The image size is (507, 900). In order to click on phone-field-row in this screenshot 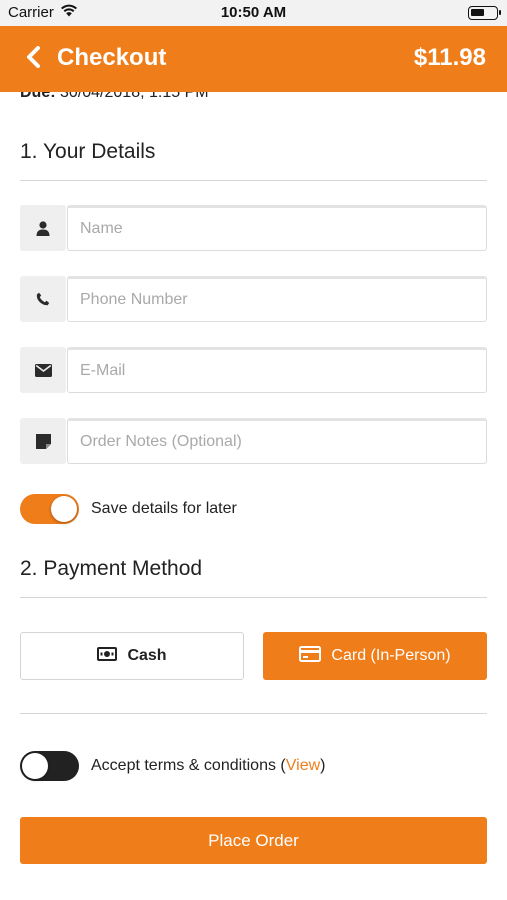, I will do `click(253, 299)`.